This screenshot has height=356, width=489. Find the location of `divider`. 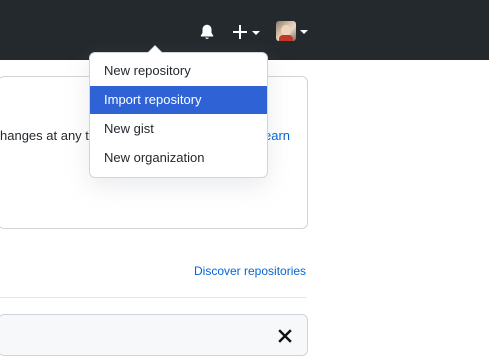

divider is located at coordinates (153, 297).